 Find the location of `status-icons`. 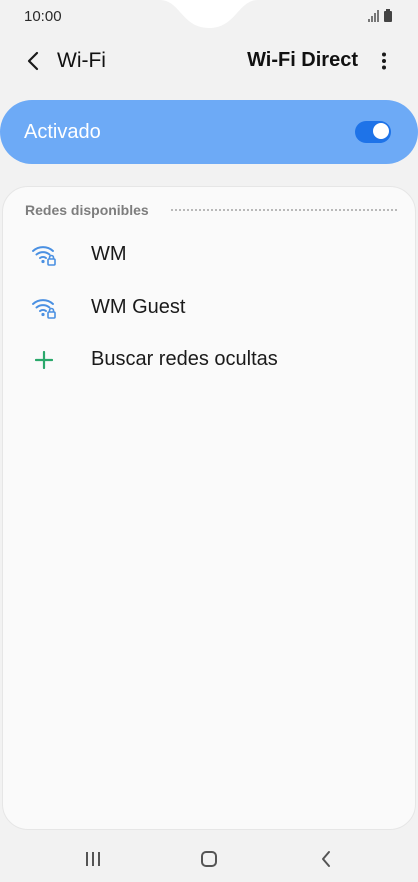

status-icons is located at coordinates (380, 15).